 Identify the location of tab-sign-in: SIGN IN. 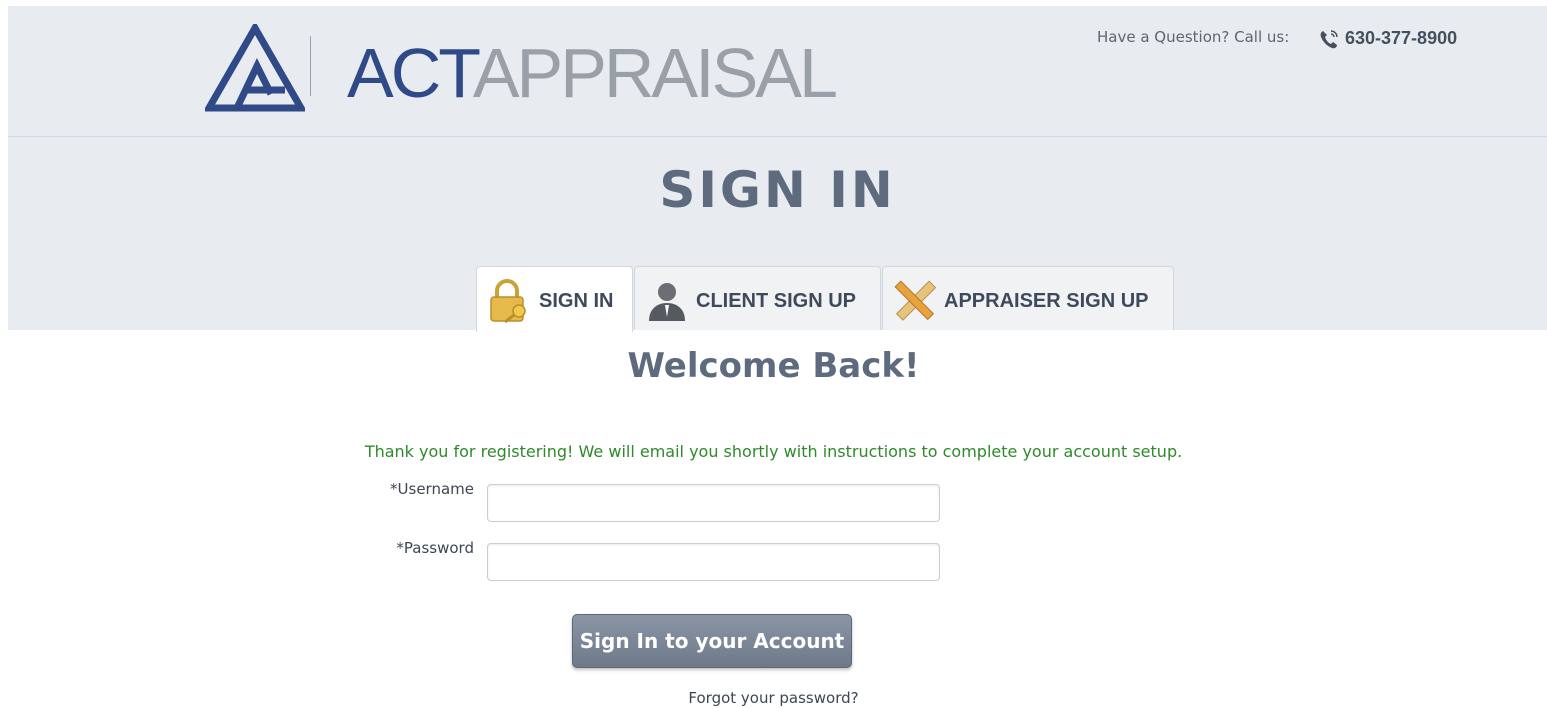
(554, 299).